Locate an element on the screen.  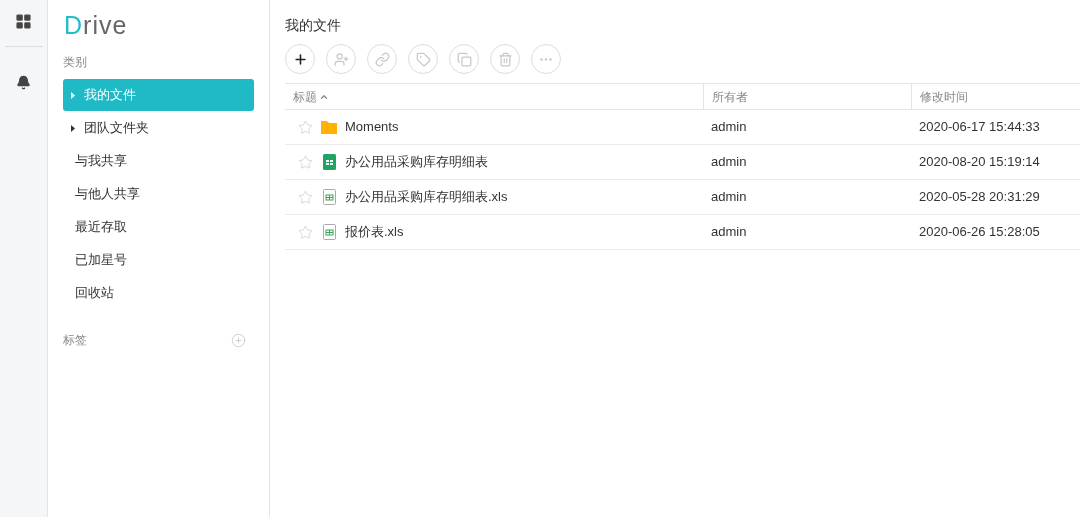
apps-icon is located at coordinates (23, 21).